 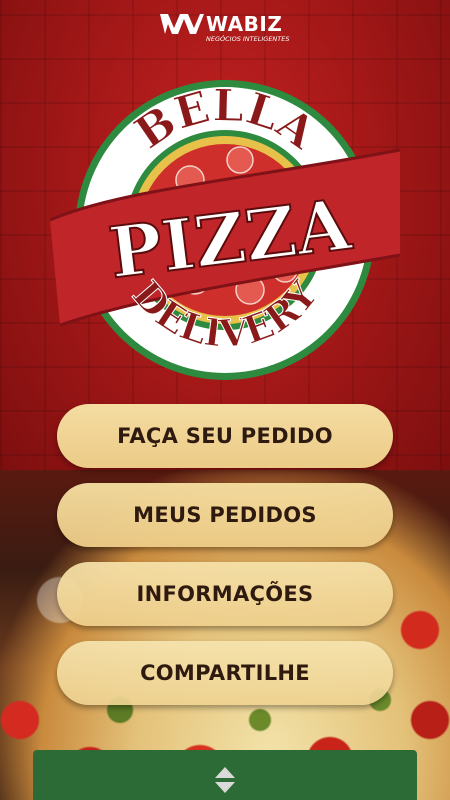 What do you see at coordinates (225, 594) in the screenshot?
I see `information-button: INFORMAÇÕES` at bounding box center [225, 594].